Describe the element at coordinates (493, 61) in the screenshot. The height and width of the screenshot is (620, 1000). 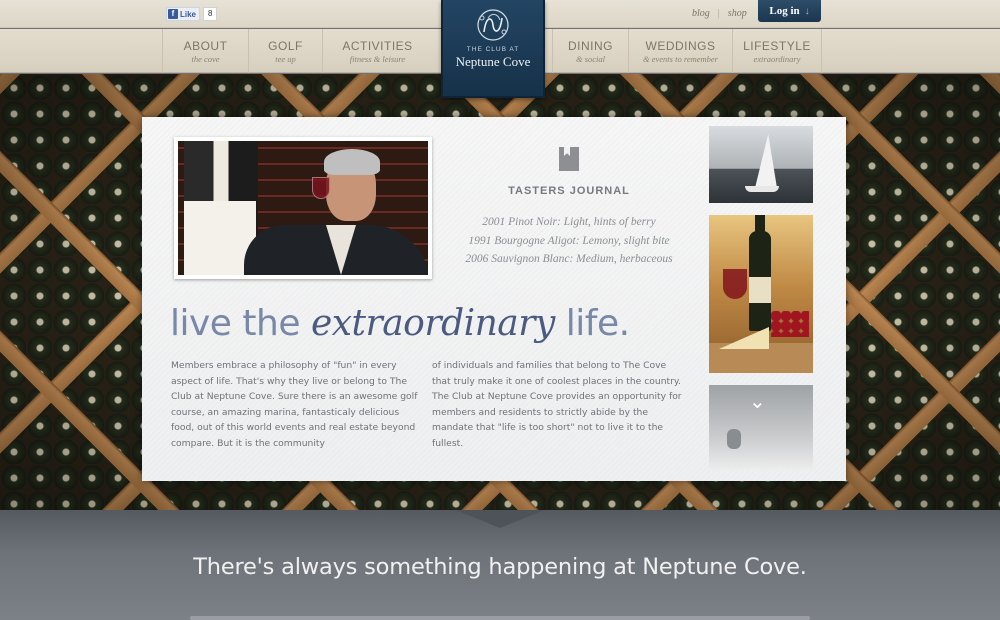
I see `logo-name: Neptune Cove` at that location.